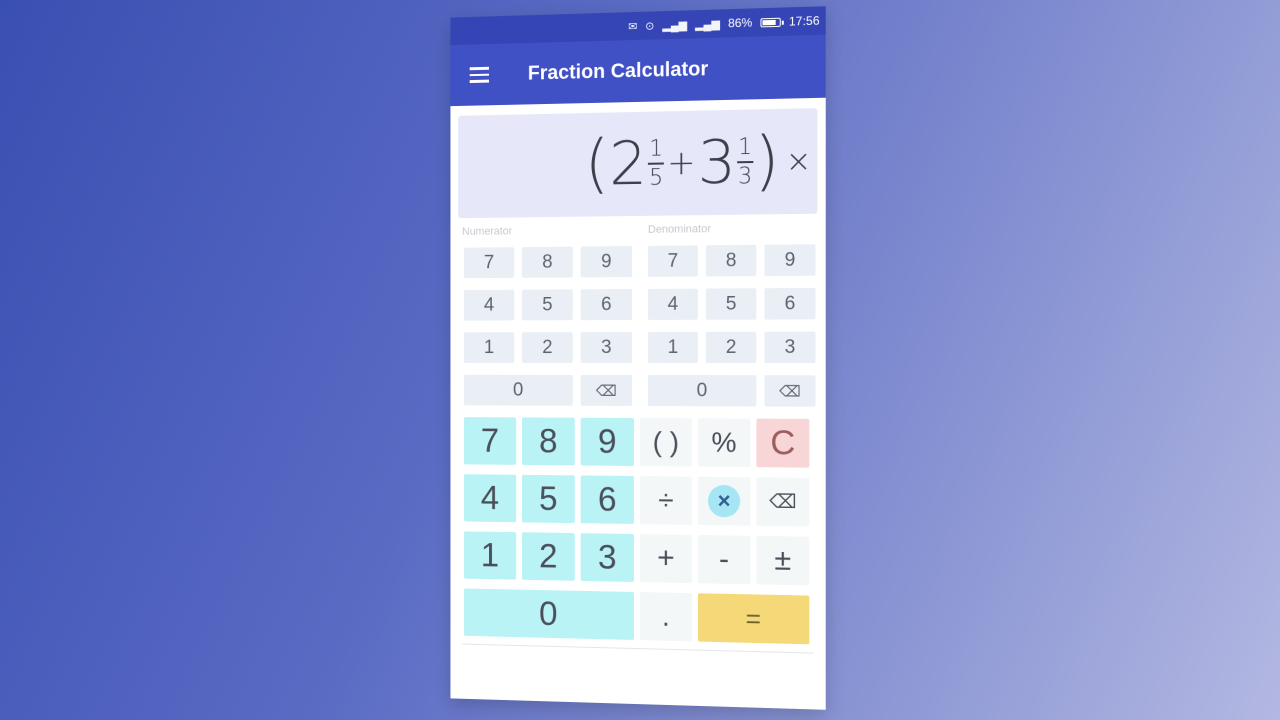 Image resolution: width=1280 pixels, height=720 pixels. Describe the element at coordinates (672, 261) in the screenshot. I see `denominator-key-7: 7` at that location.